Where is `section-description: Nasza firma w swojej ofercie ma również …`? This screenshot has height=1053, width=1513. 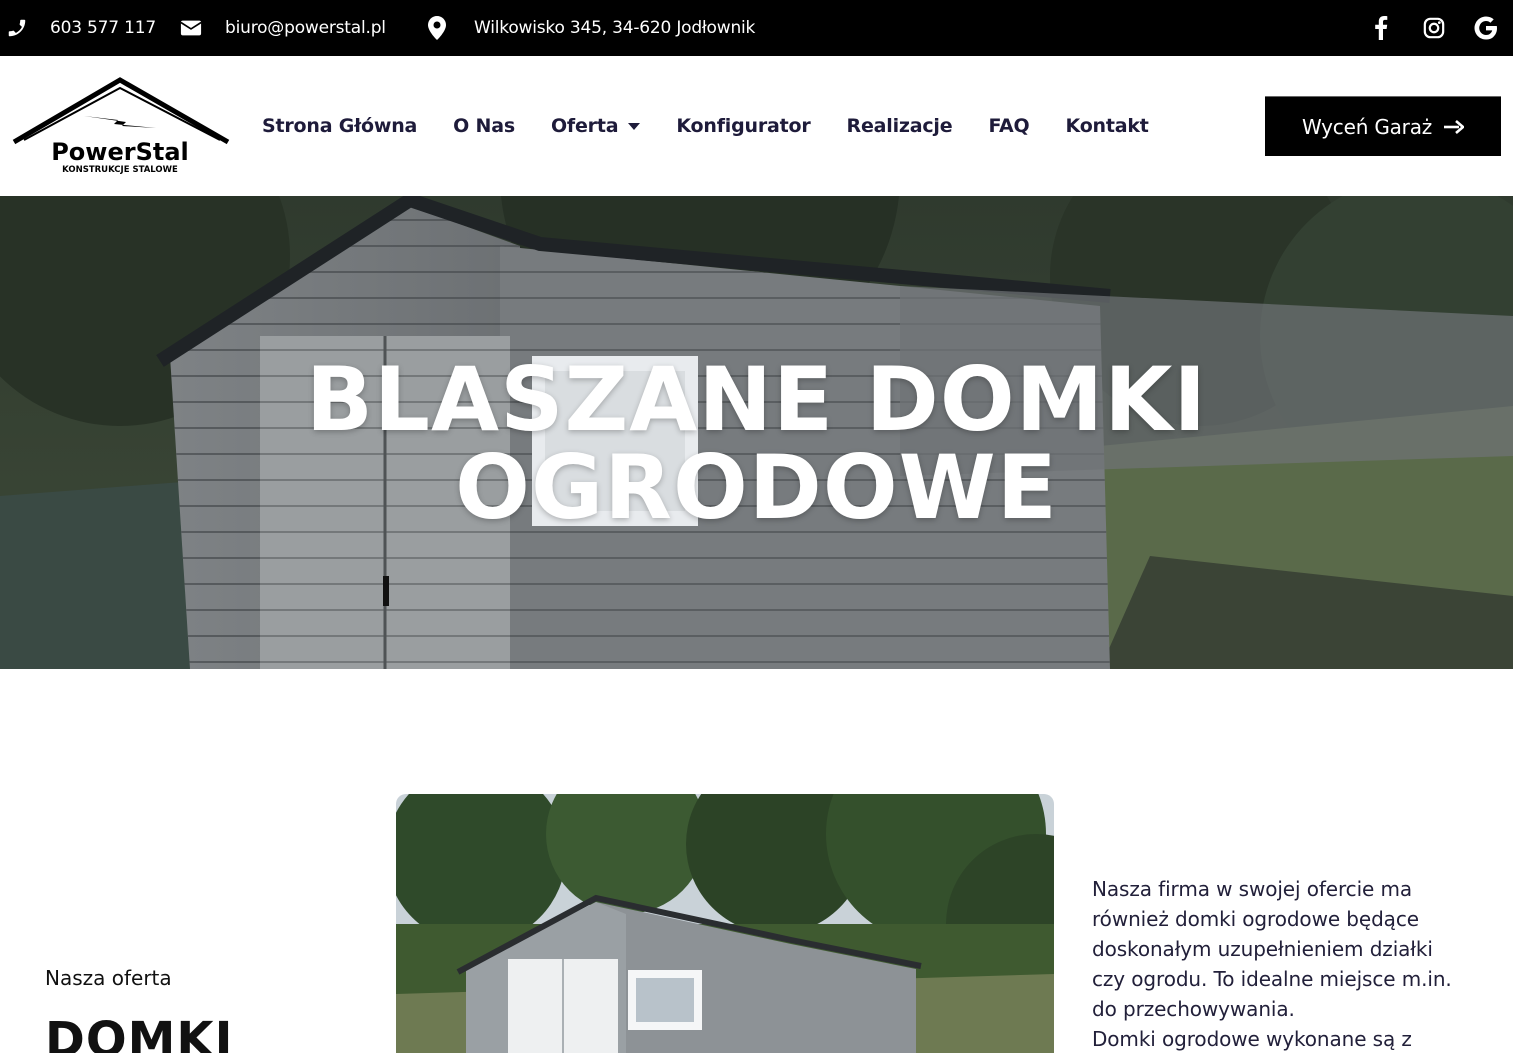
section-description: Nasza firma w swojej ofercie ma również … is located at coordinates (1282, 963).